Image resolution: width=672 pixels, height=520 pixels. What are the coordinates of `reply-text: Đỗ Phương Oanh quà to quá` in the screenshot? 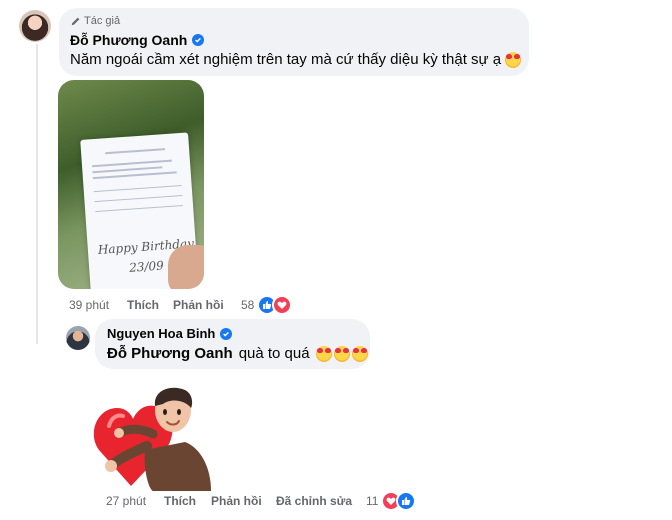 It's located at (237, 353).